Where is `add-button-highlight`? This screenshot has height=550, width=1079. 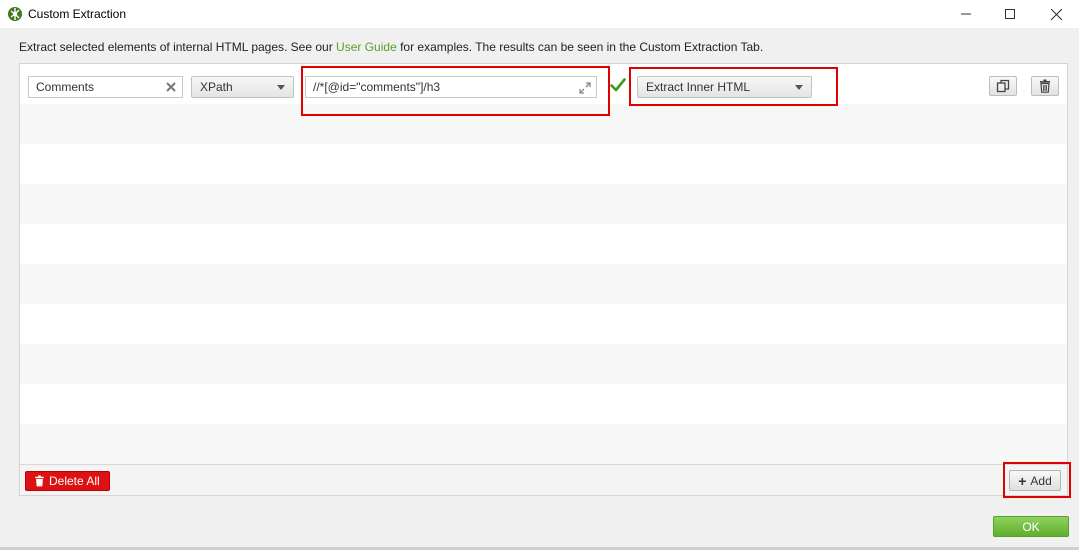
add-button-highlight is located at coordinates (1037, 480).